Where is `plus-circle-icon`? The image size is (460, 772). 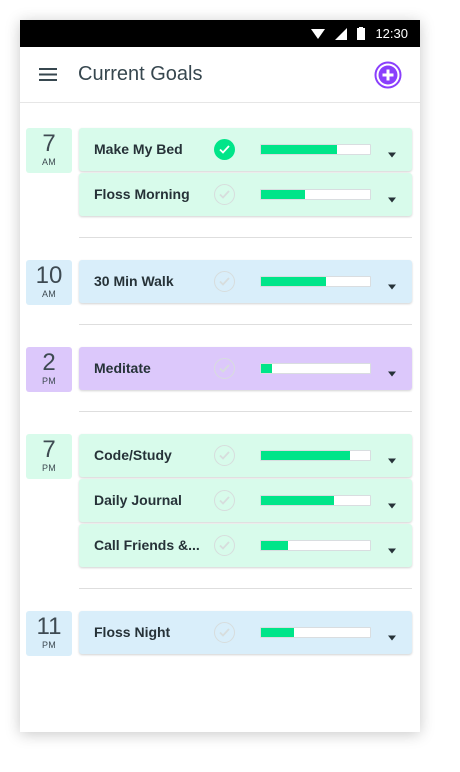
plus-circle-icon is located at coordinates (388, 75).